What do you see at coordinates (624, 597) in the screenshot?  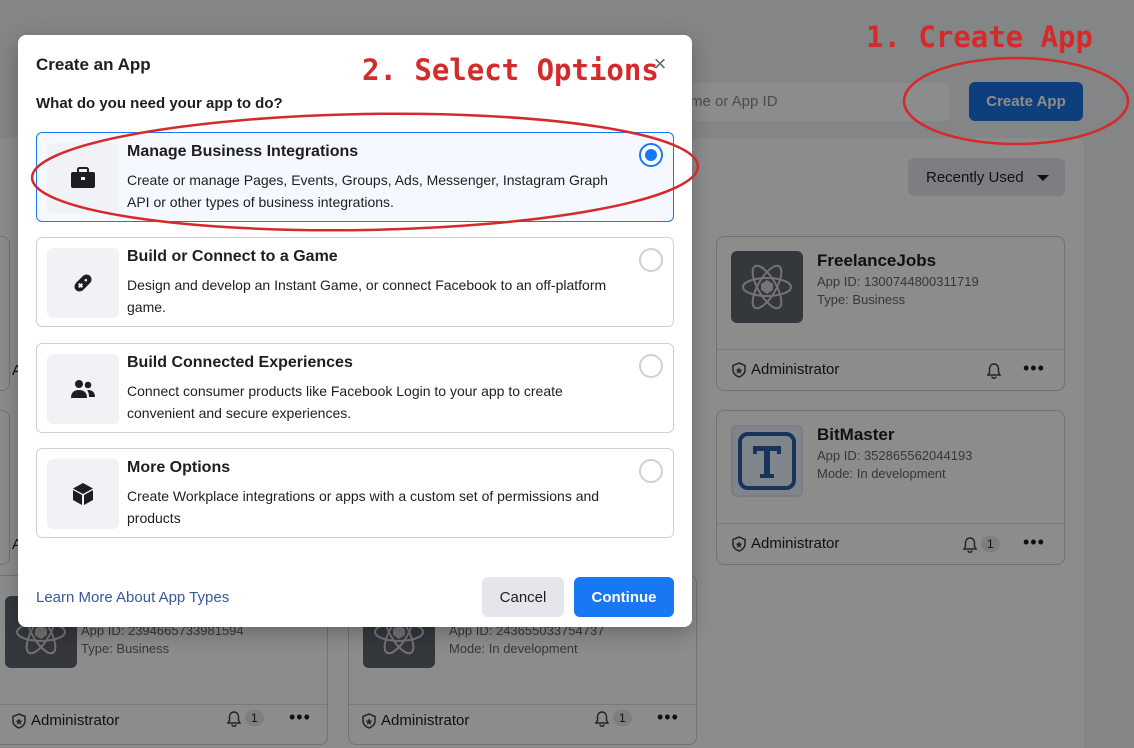 I see `continue-button: Continue` at bounding box center [624, 597].